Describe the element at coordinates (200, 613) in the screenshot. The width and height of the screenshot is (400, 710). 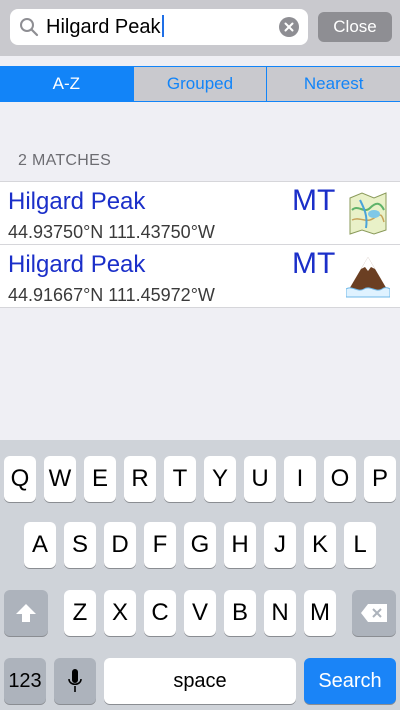
I see `key-v: V` at that location.